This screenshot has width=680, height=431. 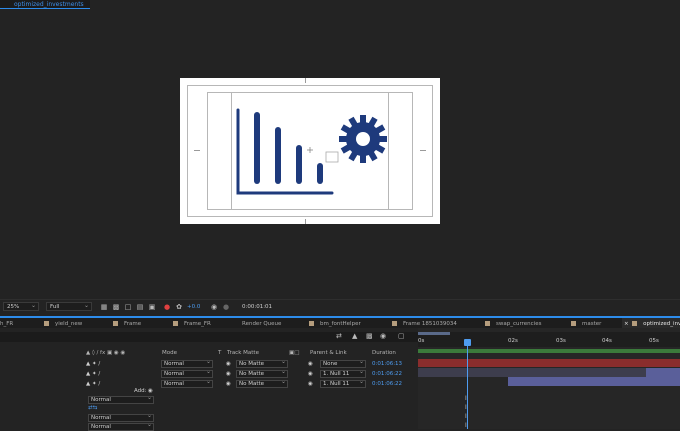 What do you see at coordinates (152, 307) in the screenshot?
I see `region-of-interest-icon: ▣` at bounding box center [152, 307].